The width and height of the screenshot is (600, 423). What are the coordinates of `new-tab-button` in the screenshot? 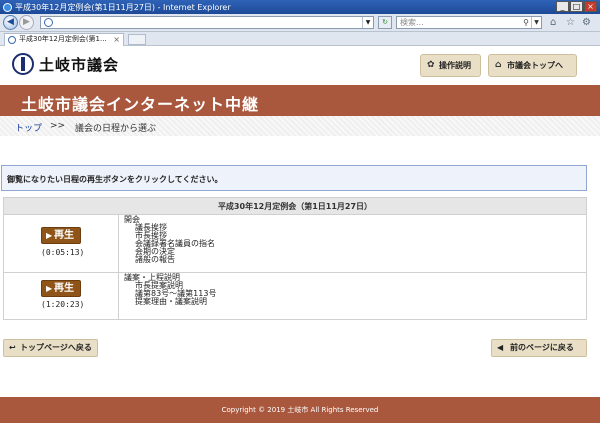 It's located at (137, 39).